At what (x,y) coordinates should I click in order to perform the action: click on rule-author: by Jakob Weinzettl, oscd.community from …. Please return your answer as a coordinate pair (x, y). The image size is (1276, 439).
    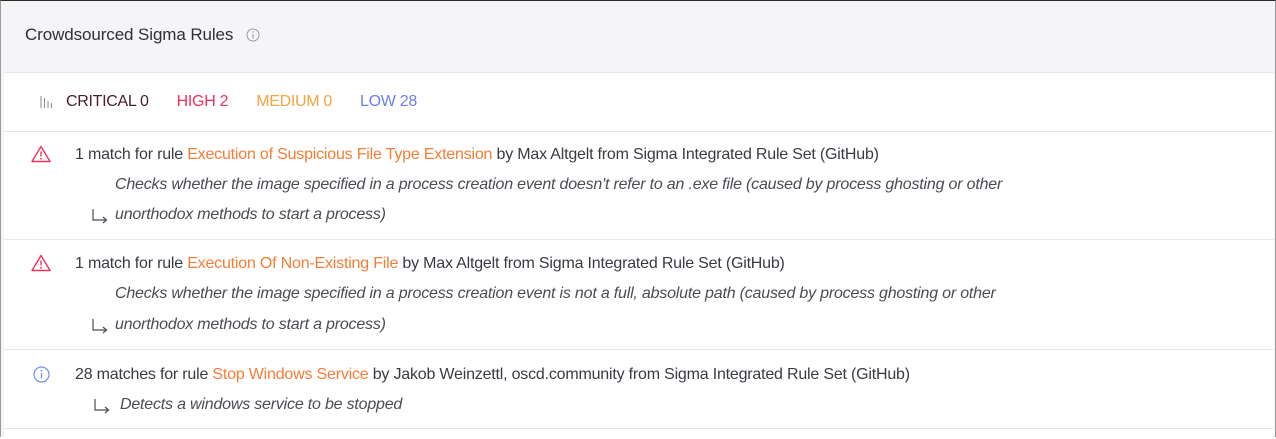
    Looking at the image, I should click on (639, 374).